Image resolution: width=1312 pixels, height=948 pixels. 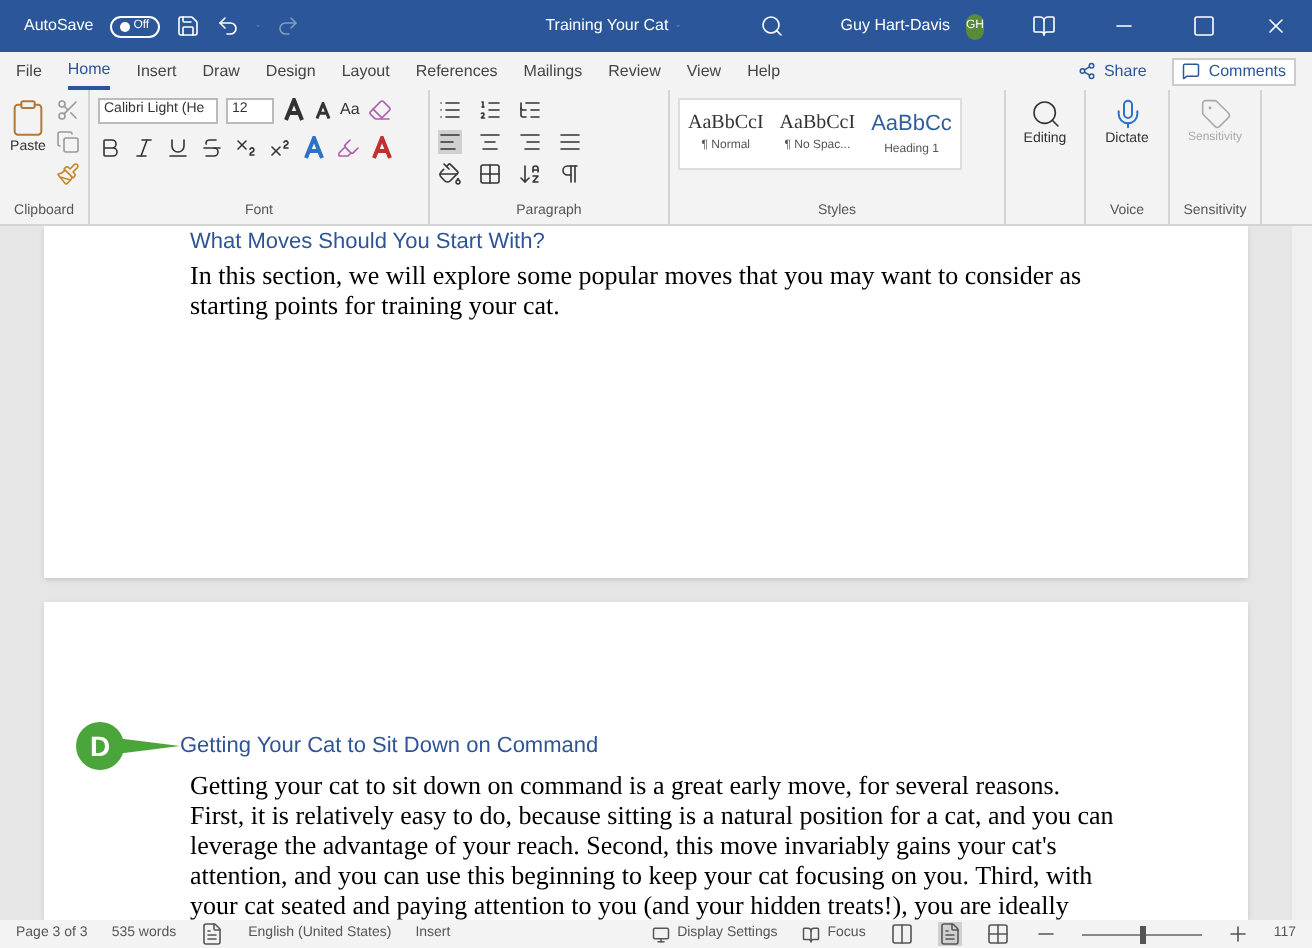 I want to click on ribbon-tab: Insert, so click(x=156, y=71).